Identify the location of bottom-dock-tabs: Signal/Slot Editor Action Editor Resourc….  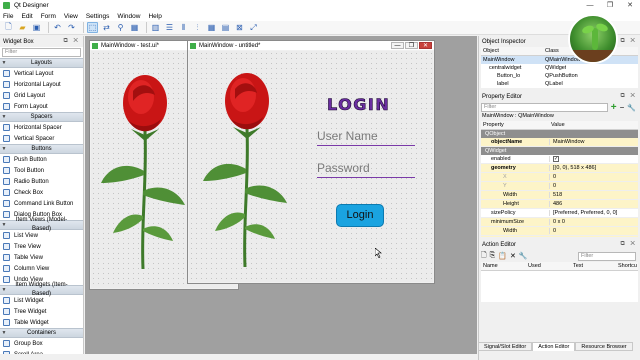
(559, 346).